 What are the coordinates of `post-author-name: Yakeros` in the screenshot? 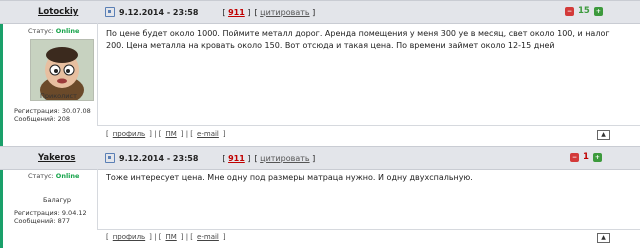 It's located at (56, 158).